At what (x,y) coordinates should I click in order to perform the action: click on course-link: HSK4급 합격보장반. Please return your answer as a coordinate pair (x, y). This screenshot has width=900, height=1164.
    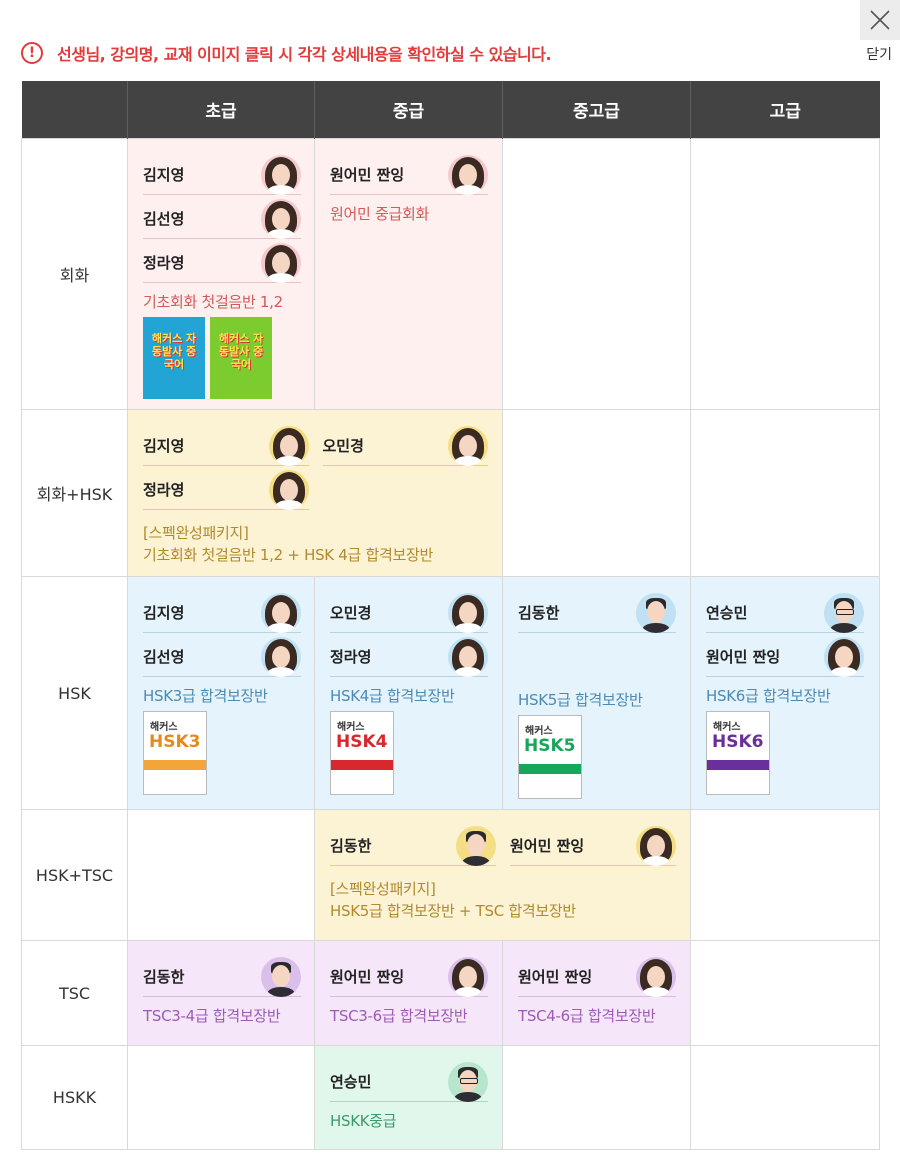
    Looking at the image, I should click on (409, 696).